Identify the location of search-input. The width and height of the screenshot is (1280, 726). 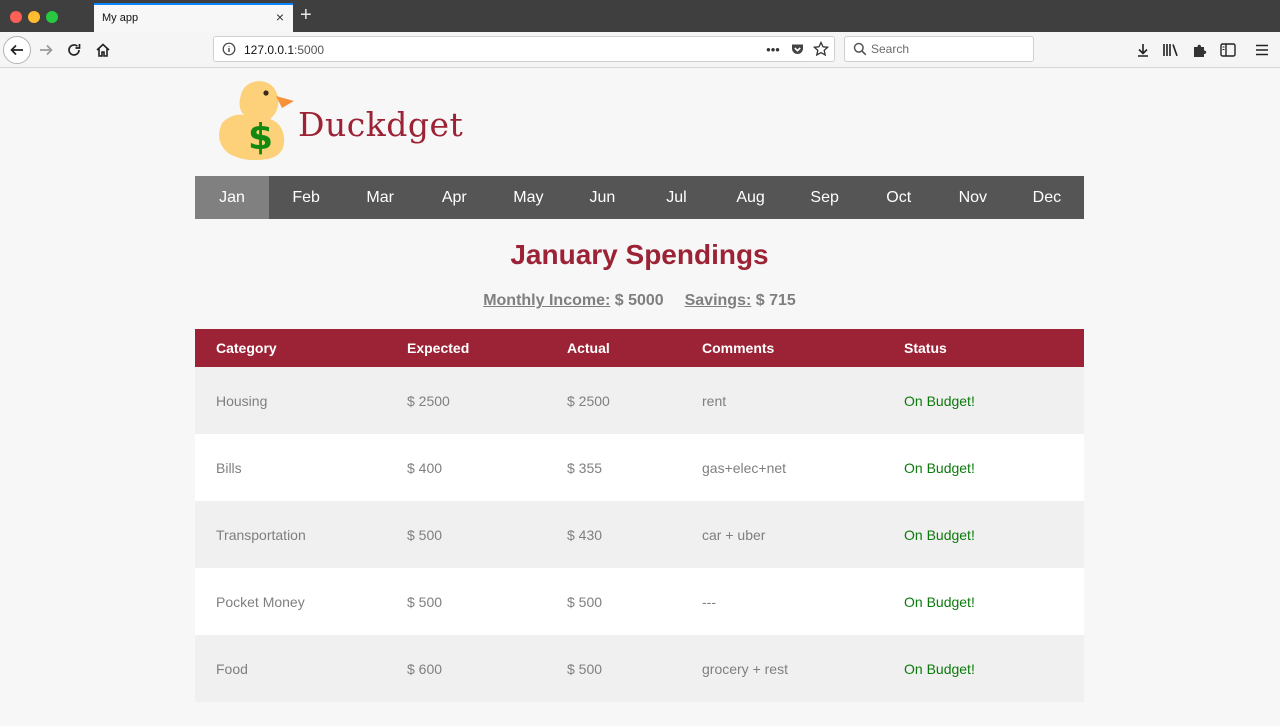
(948, 49).